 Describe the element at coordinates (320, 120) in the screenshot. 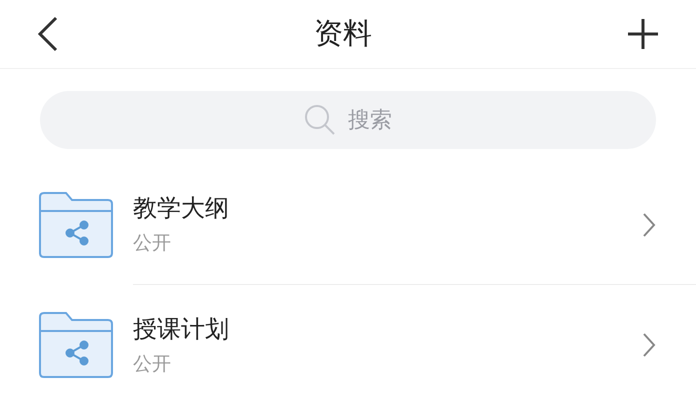

I see `search-icon` at that location.